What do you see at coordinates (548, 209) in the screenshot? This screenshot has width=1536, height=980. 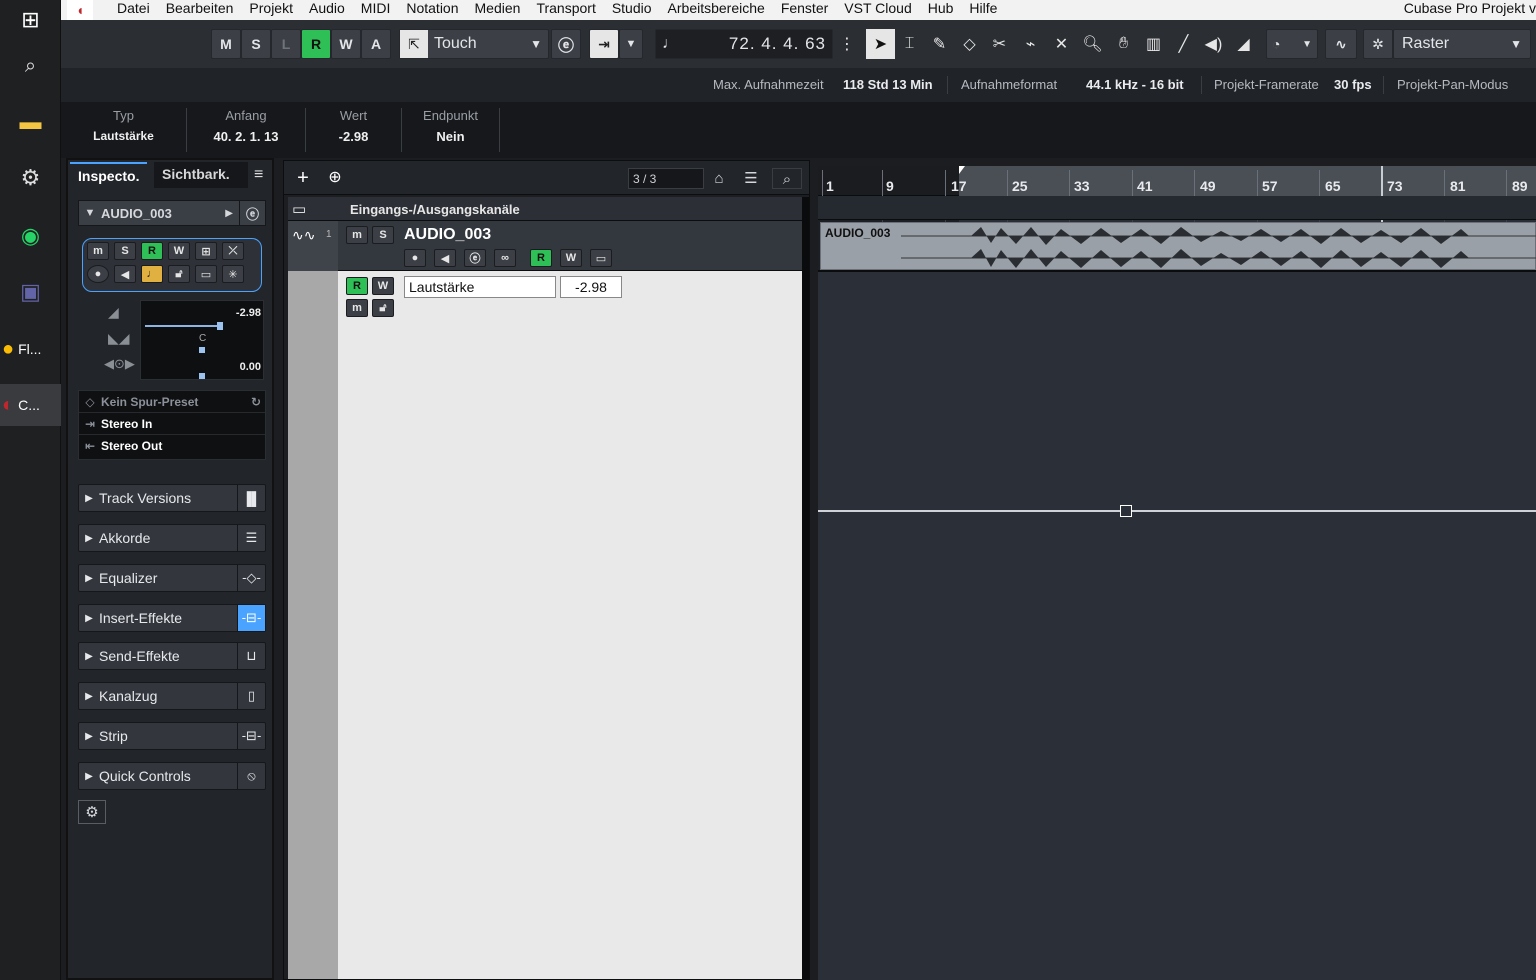 I see `folder-track-row: ▭ Eingangs-/Ausgangskanäle` at bounding box center [548, 209].